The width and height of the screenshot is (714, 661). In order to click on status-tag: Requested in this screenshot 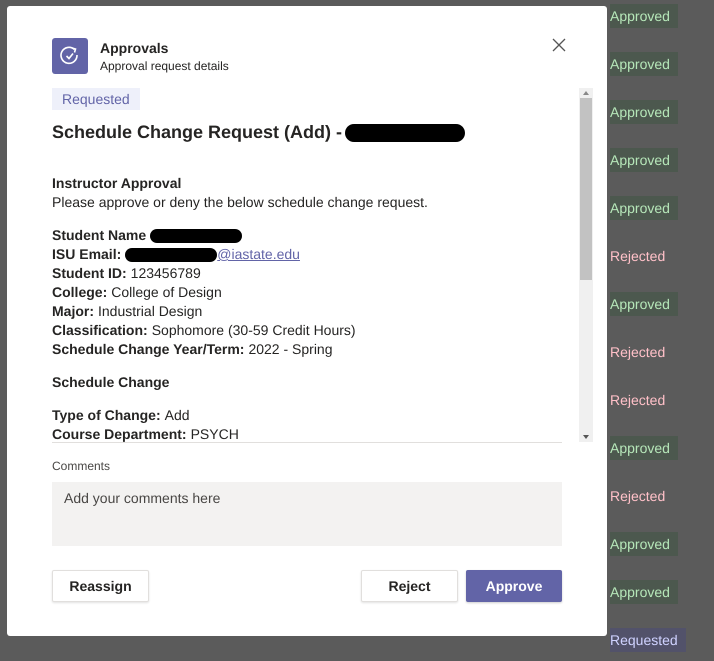, I will do `click(96, 99)`.